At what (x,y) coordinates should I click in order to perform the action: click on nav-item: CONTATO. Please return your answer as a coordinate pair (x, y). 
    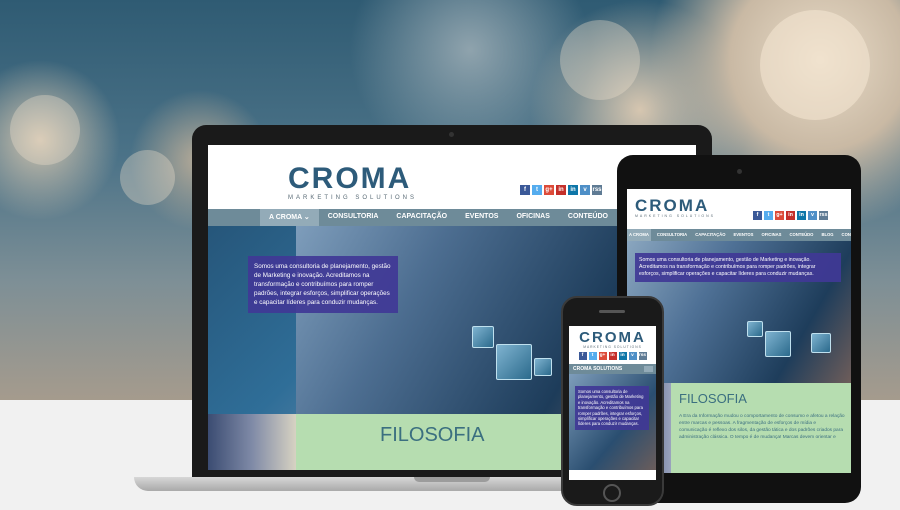
    Looking at the image, I should click on (845, 235).